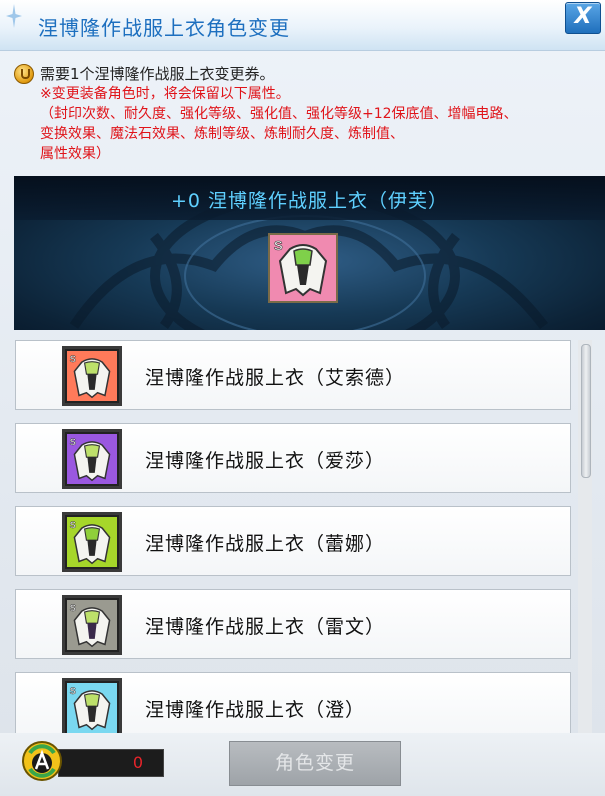 The image size is (605, 796). Describe the element at coordinates (278, 245) in the screenshot. I see `grade-icon: S` at that location.